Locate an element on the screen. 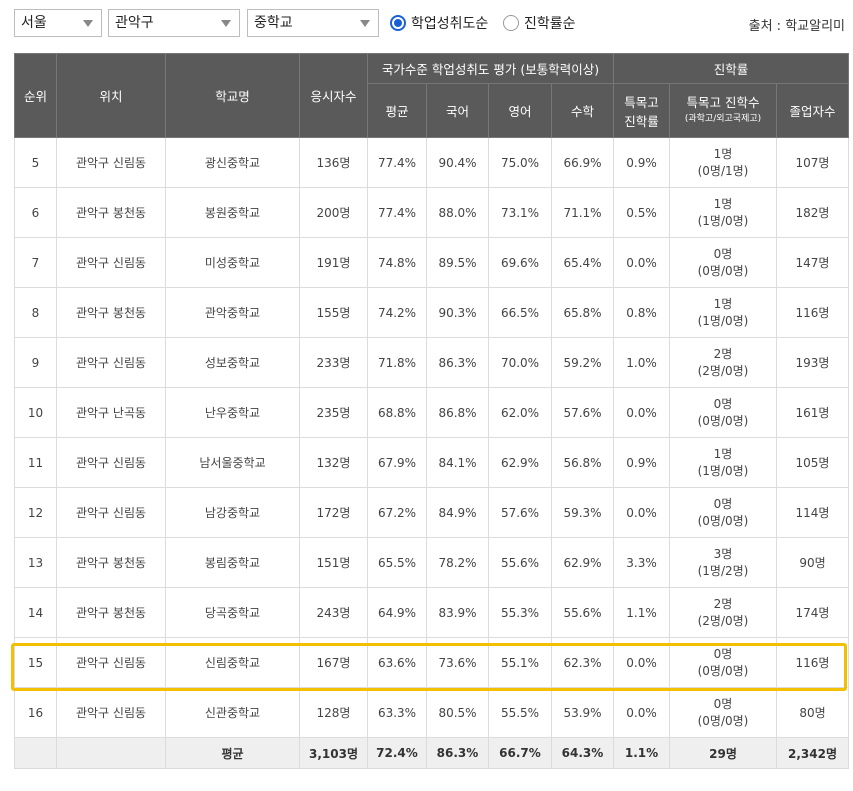 Image resolution: width=853 pixels, height=791 pixels. cell-graduates: 147명 is located at coordinates (812, 262).